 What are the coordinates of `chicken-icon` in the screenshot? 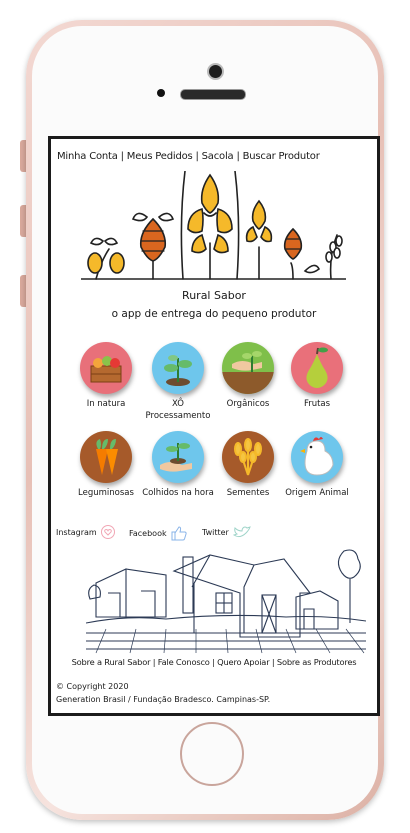 It's located at (317, 457).